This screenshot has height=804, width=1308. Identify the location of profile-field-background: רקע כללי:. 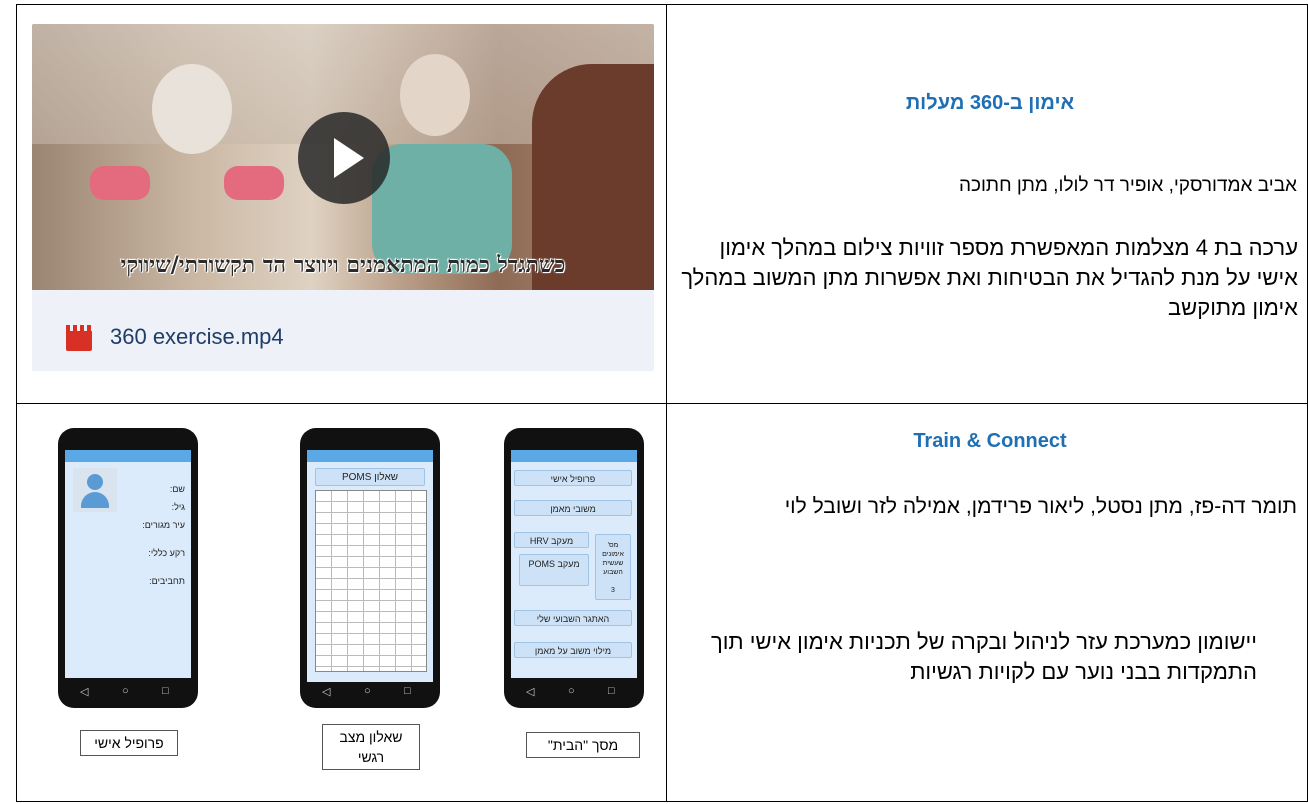
(166, 553).